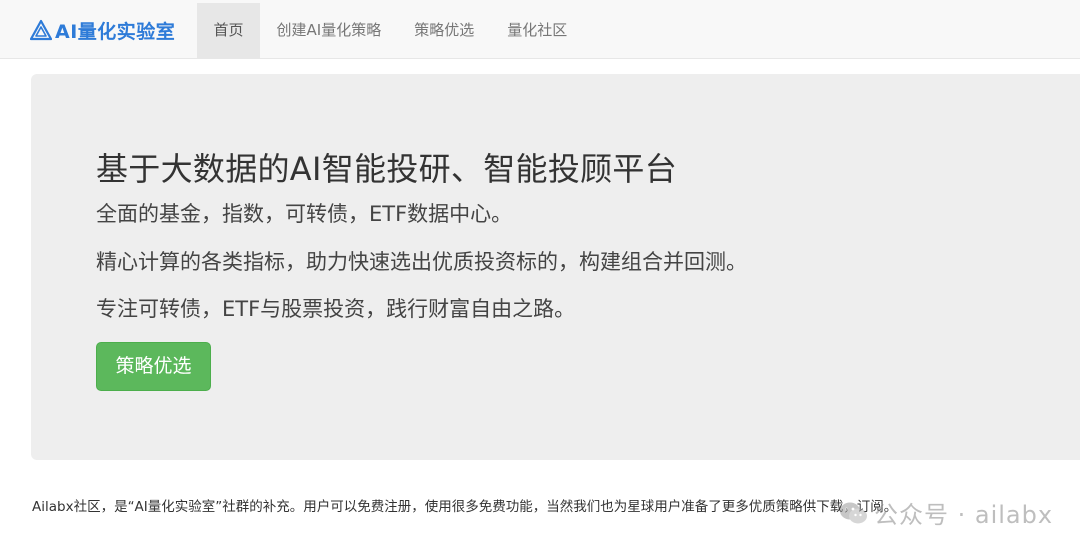 The width and height of the screenshot is (1080, 552). I want to click on top-navbar: AI量化实验室 首页 创建AI量化策略 策略优选 量化社区, so click(540, 29).